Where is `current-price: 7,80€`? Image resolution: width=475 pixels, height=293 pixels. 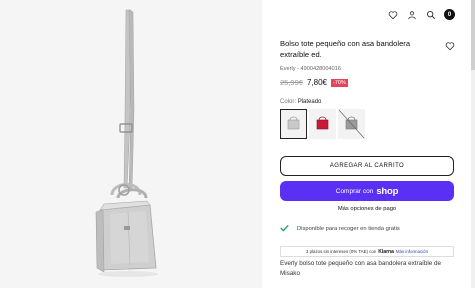 current-price: 7,80€ is located at coordinates (316, 82).